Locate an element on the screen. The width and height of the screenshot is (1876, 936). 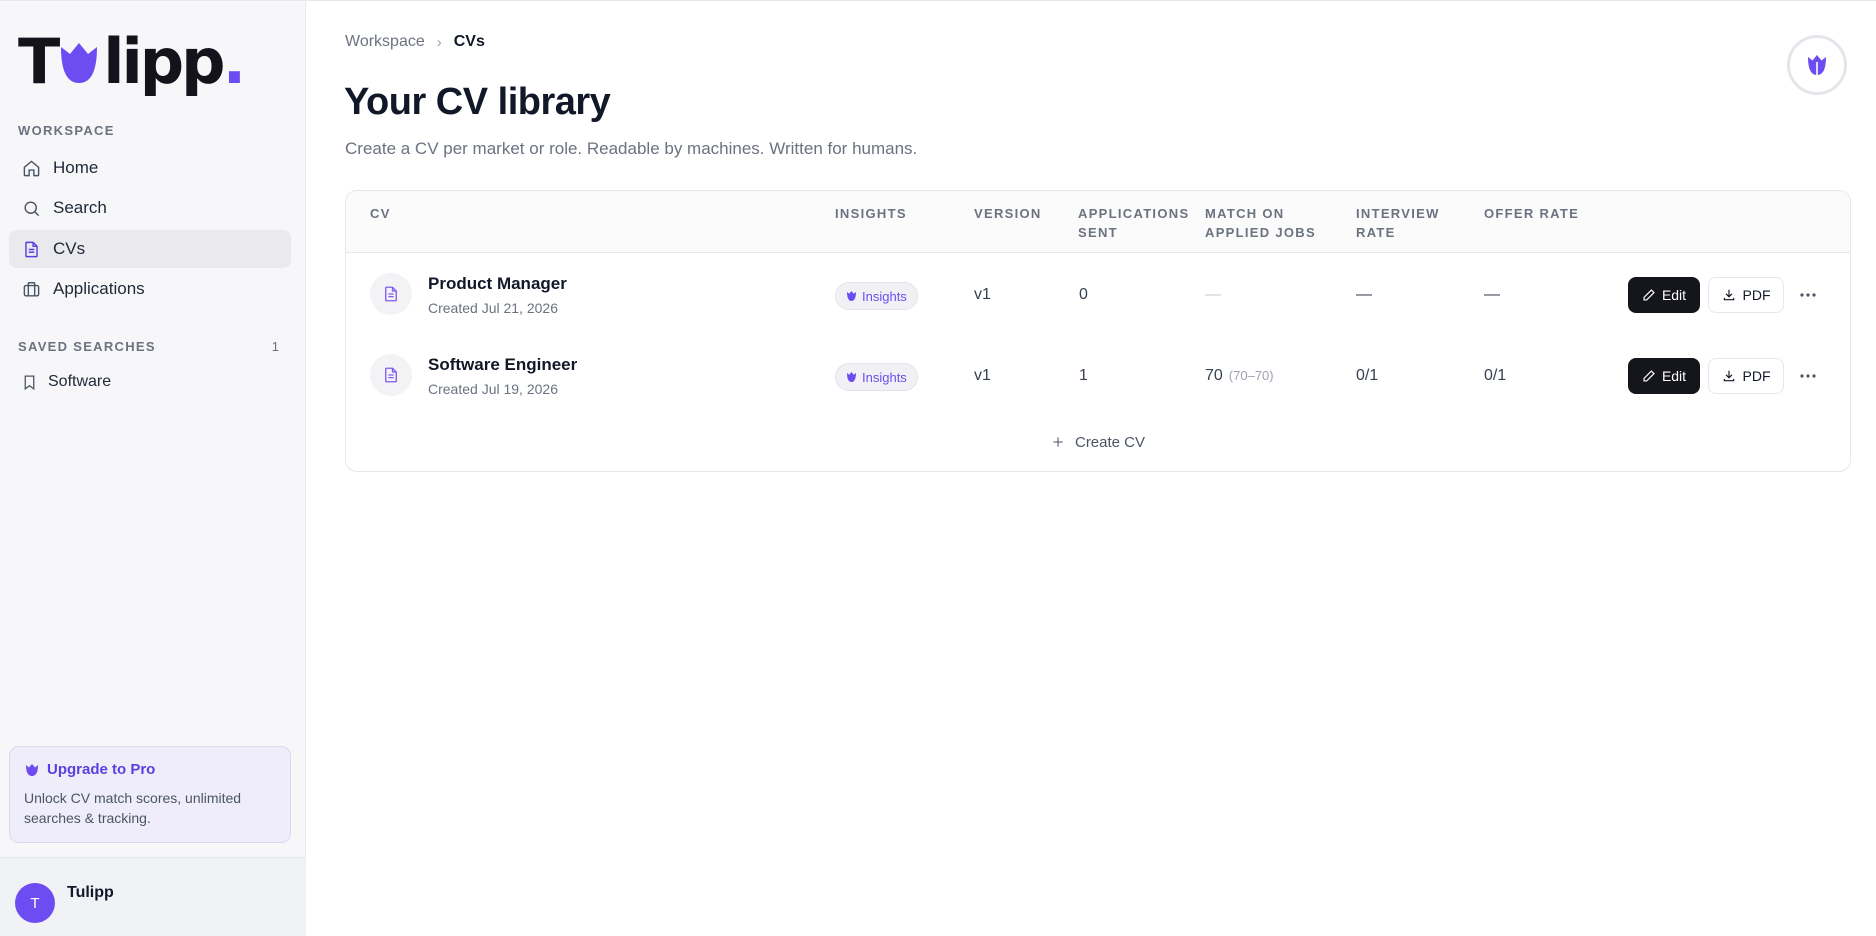
sidebar-item-label: Applications is located at coordinates (99, 288).